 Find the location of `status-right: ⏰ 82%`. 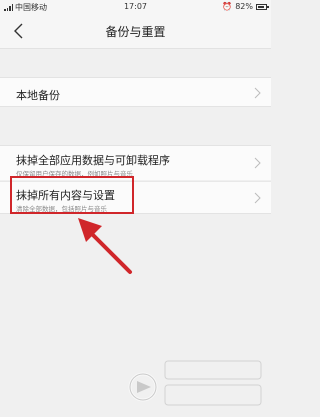

status-right: ⏰ 82% is located at coordinates (245, 6).